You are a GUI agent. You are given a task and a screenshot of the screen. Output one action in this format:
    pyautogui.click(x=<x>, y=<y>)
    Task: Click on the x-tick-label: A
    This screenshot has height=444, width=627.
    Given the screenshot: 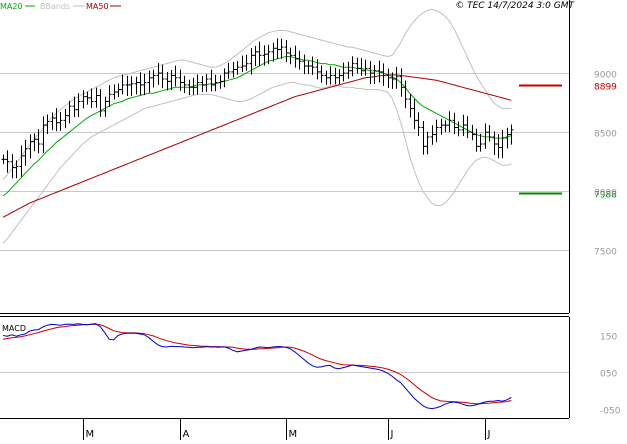 What is the action you would take?
    pyautogui.click(x=186, y=434)
    